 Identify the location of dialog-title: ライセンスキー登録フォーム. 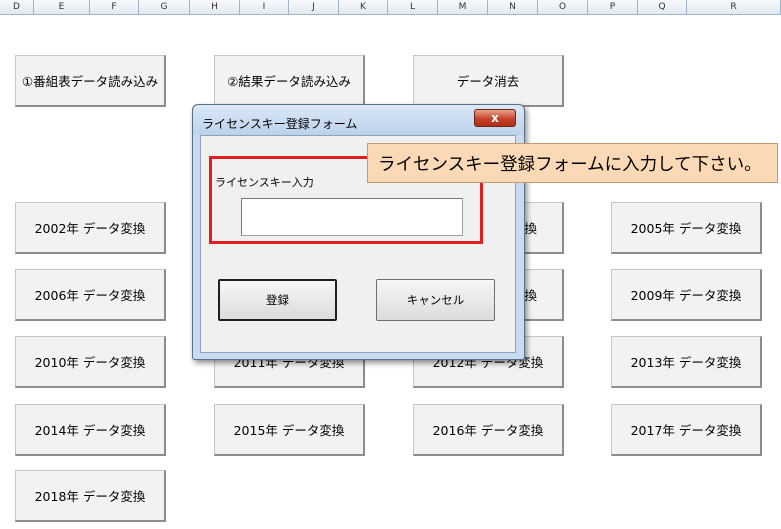
(280, 124).